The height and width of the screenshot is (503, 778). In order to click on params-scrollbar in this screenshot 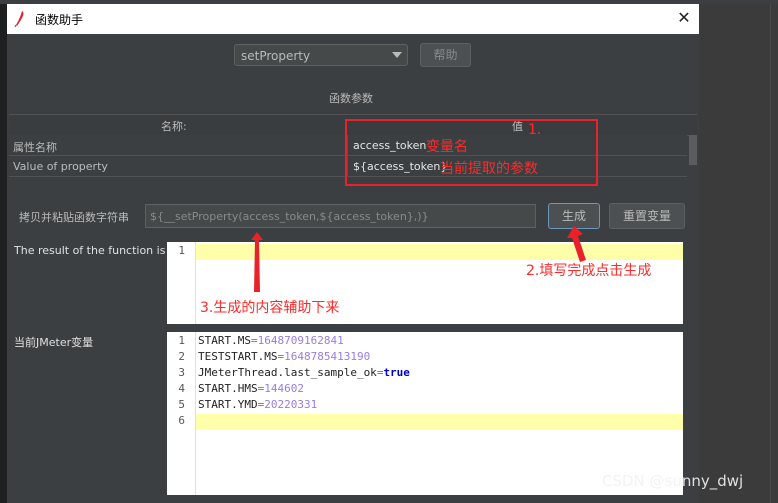, I will do `click(693, 150)`.